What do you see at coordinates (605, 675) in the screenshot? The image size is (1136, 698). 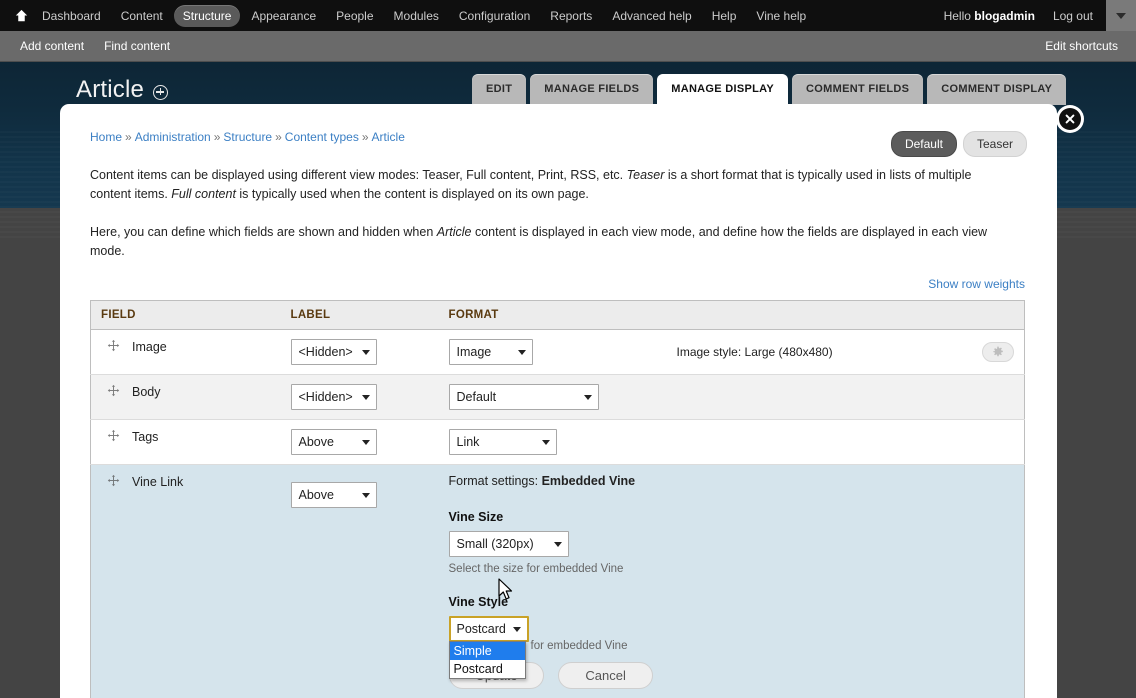 I see `cancel-button: Cancel` at bounding box center [605, 675].